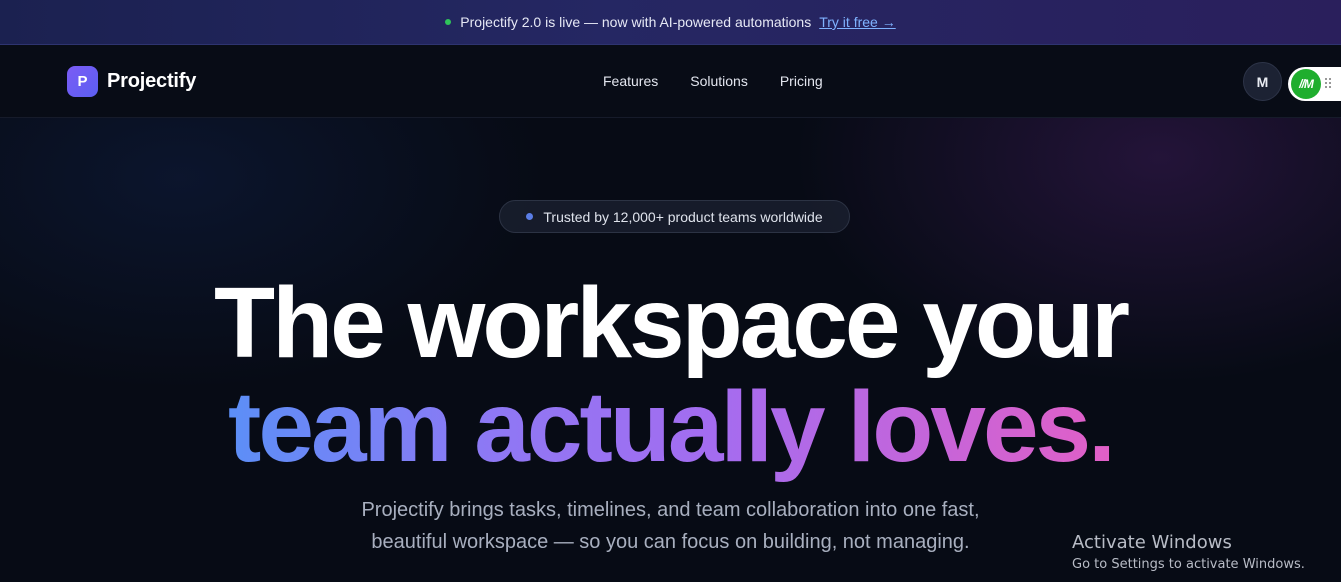 The height and width of the screenshot is (582, 1341). Describe the element at coordinates (1262, 81) in the screenshot. I see `user-avatar-button: M` at that location.